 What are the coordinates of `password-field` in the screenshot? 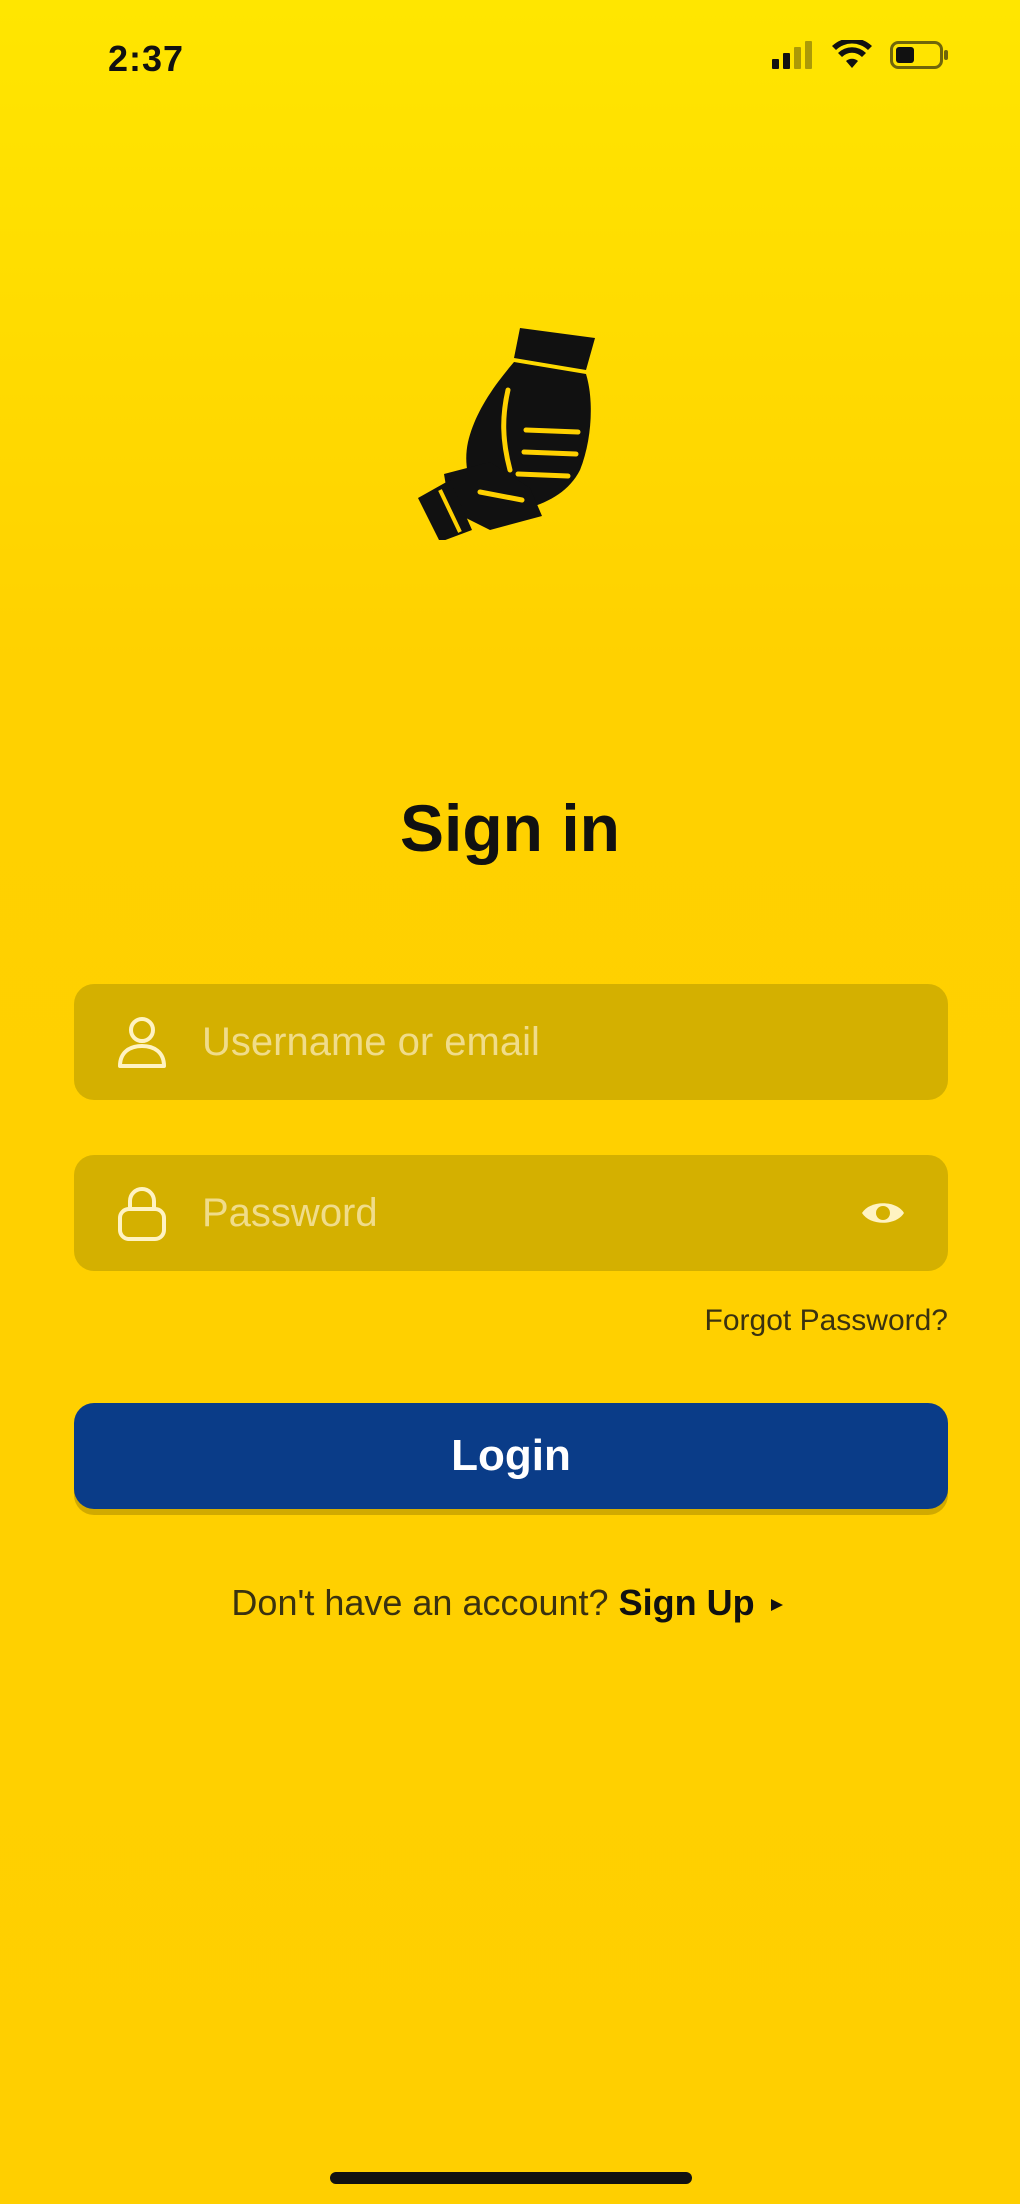 It's located at (511, 1213).